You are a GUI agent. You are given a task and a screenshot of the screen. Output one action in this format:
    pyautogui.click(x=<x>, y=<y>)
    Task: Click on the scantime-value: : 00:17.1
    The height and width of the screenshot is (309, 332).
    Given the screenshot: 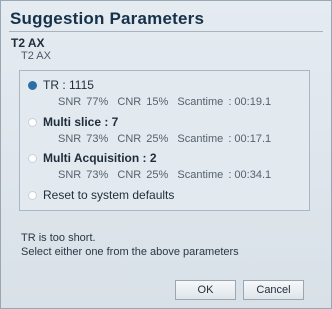 What is the action you would take?
    pyautogui.click(x=250, y=139)
    